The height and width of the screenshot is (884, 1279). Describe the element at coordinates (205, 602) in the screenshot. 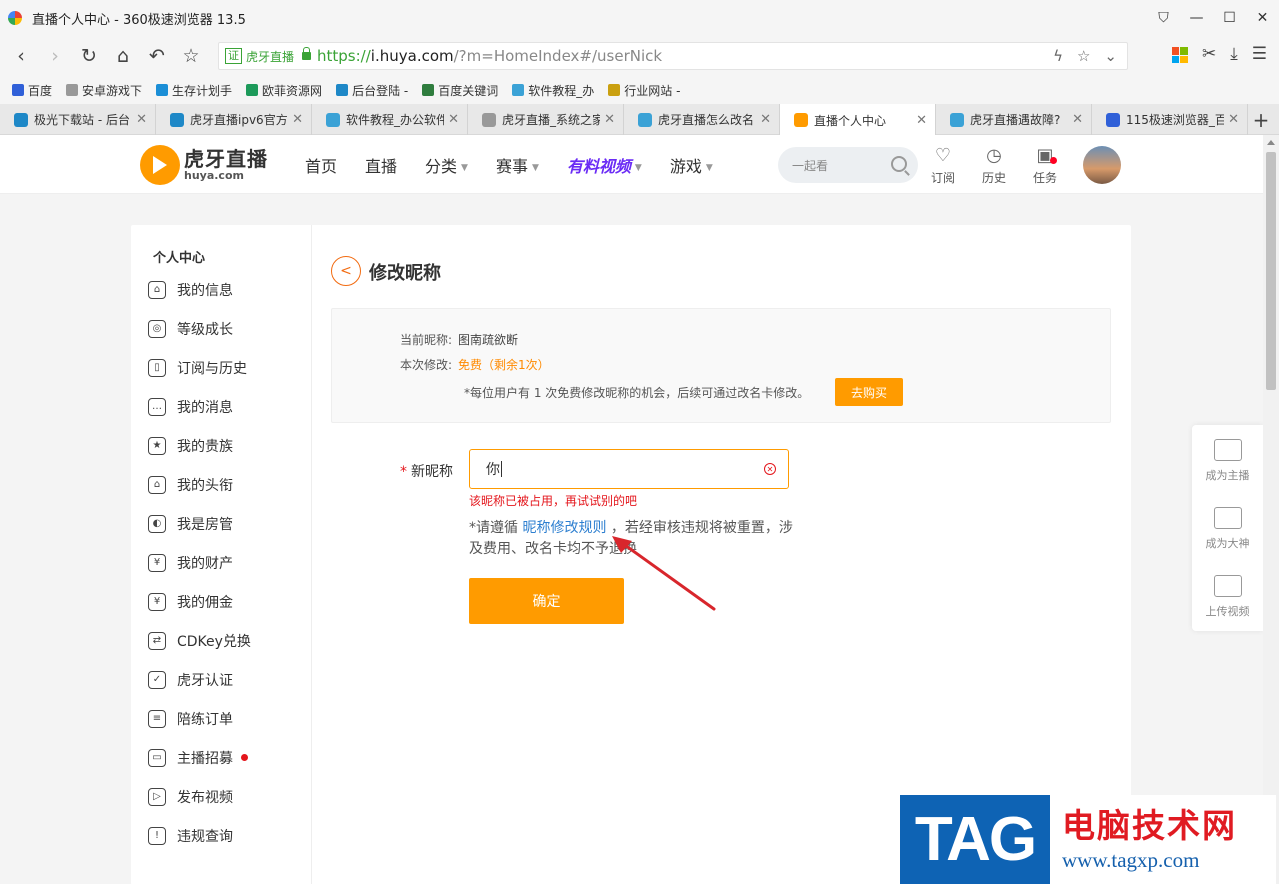

I see `sidebar-item-label: 我的佣金` at that location.